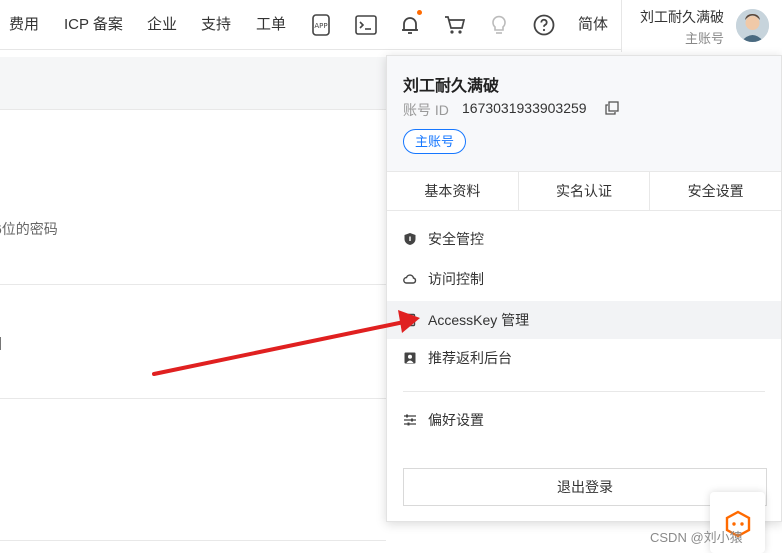 The width and height of the screenshot is (782, 553). Describe the element at coordinates (584, 358) in the screenshot. I see `menu-item-referral-backend: 推荐返利后台` at that location.